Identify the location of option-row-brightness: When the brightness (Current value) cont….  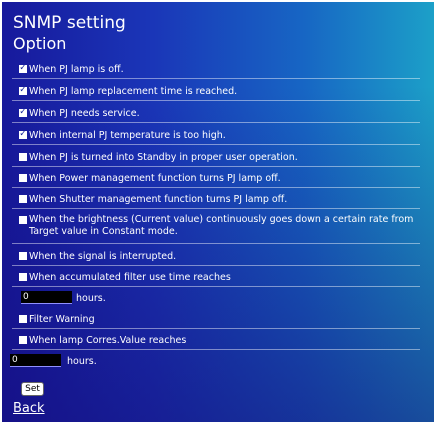
(216, 228).